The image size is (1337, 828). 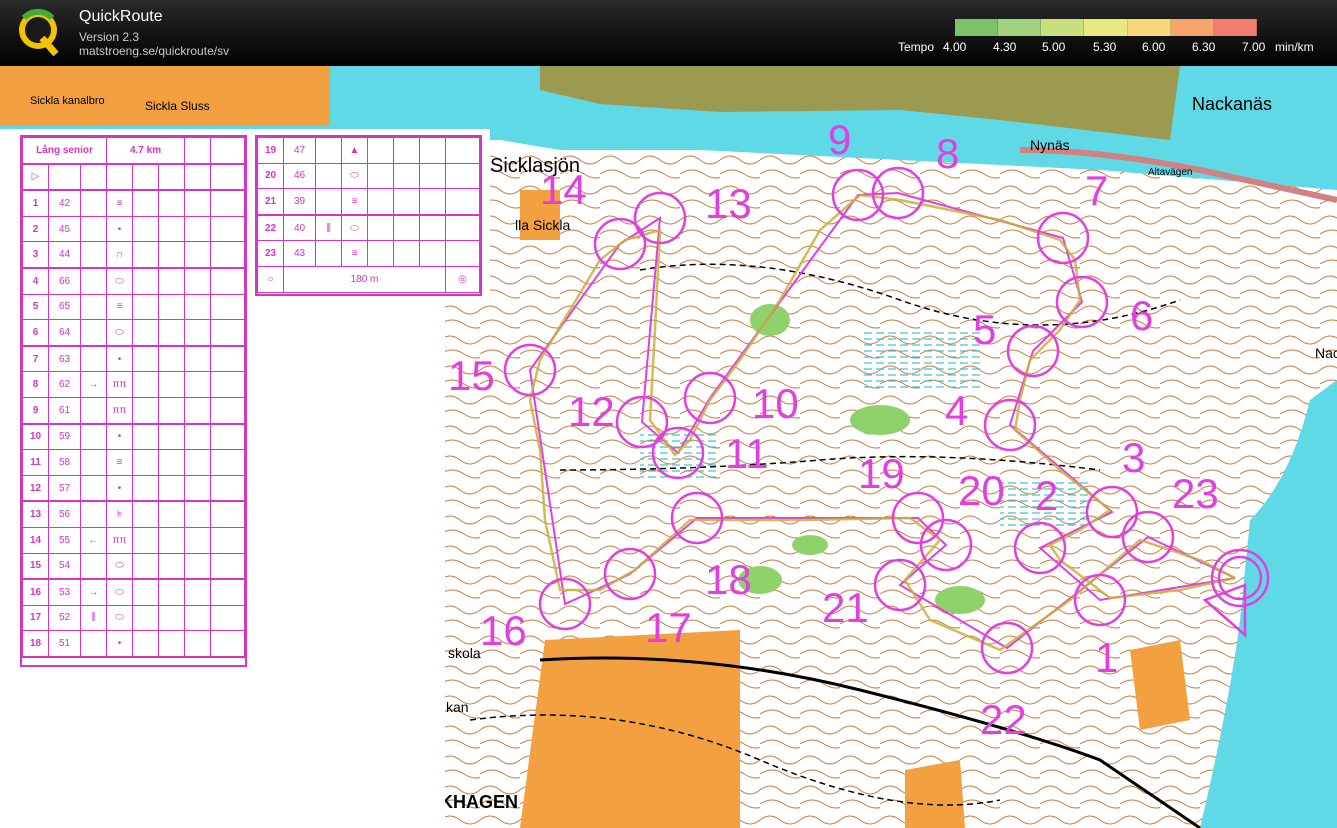 I want to click on tempo-color-scale, so click(x=1106, y=27).